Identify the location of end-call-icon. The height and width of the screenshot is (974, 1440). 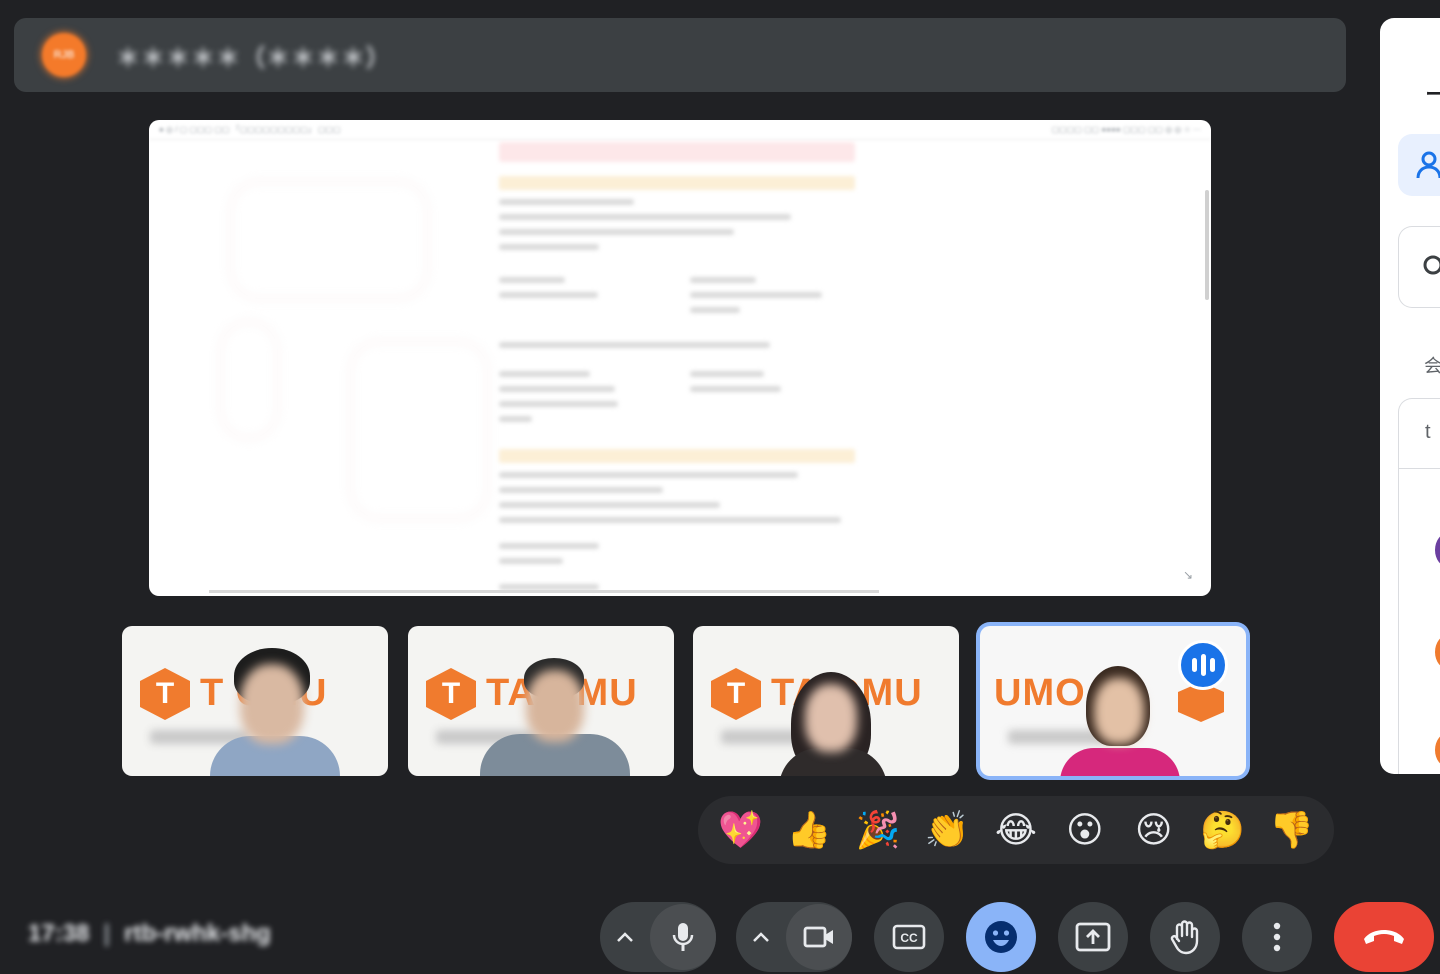
(1384, 937).